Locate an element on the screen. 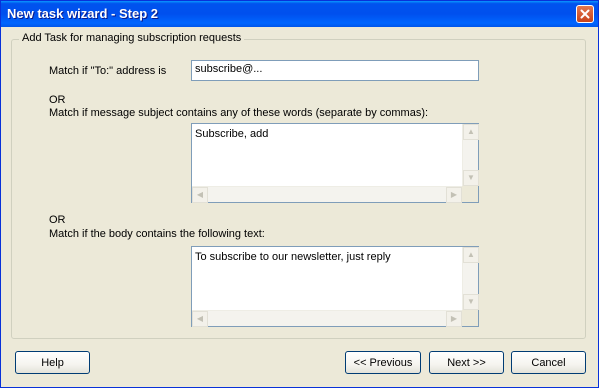  next-button: Next >> is located at coordinates (466, 362).